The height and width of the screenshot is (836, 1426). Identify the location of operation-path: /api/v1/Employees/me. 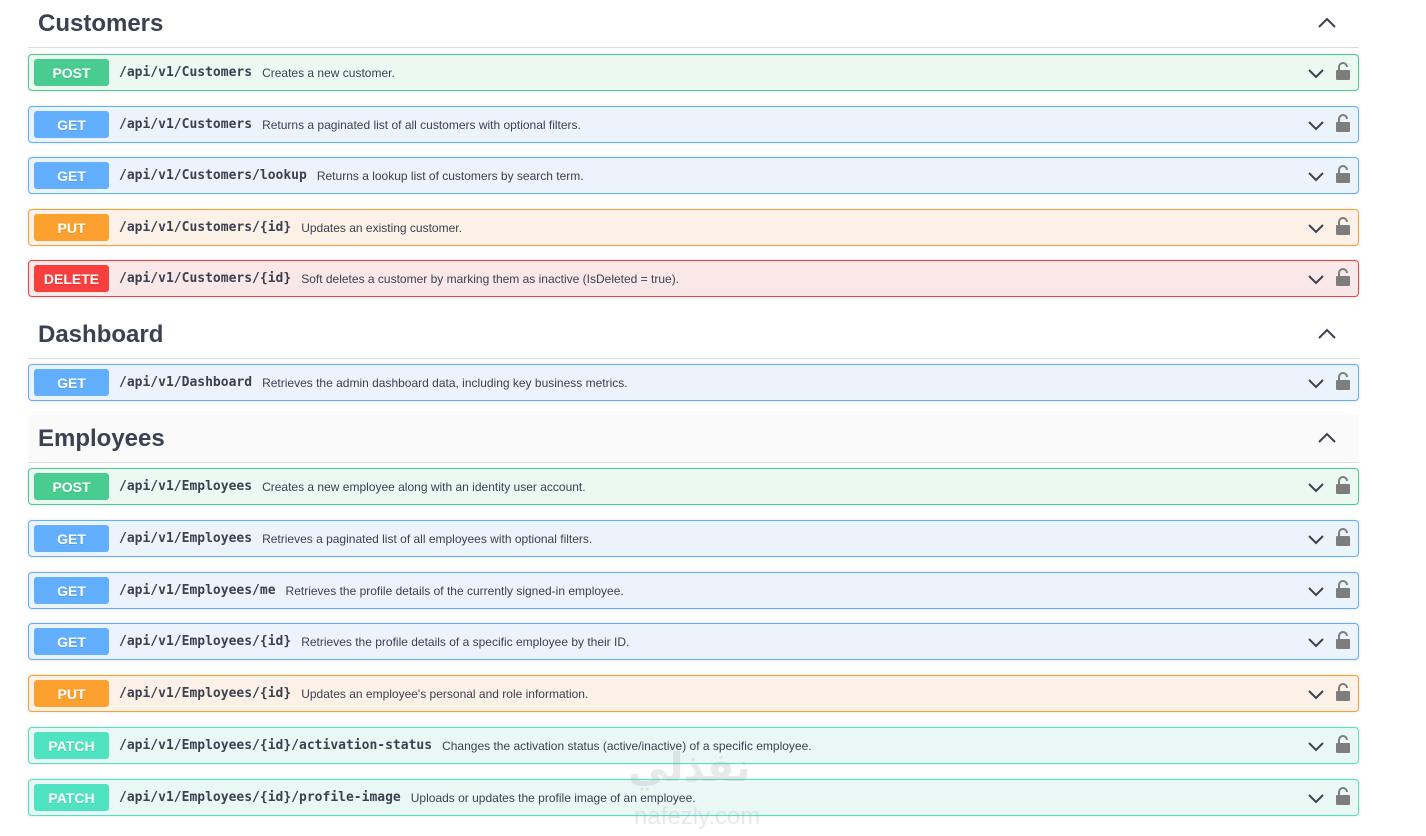
(197, 590).